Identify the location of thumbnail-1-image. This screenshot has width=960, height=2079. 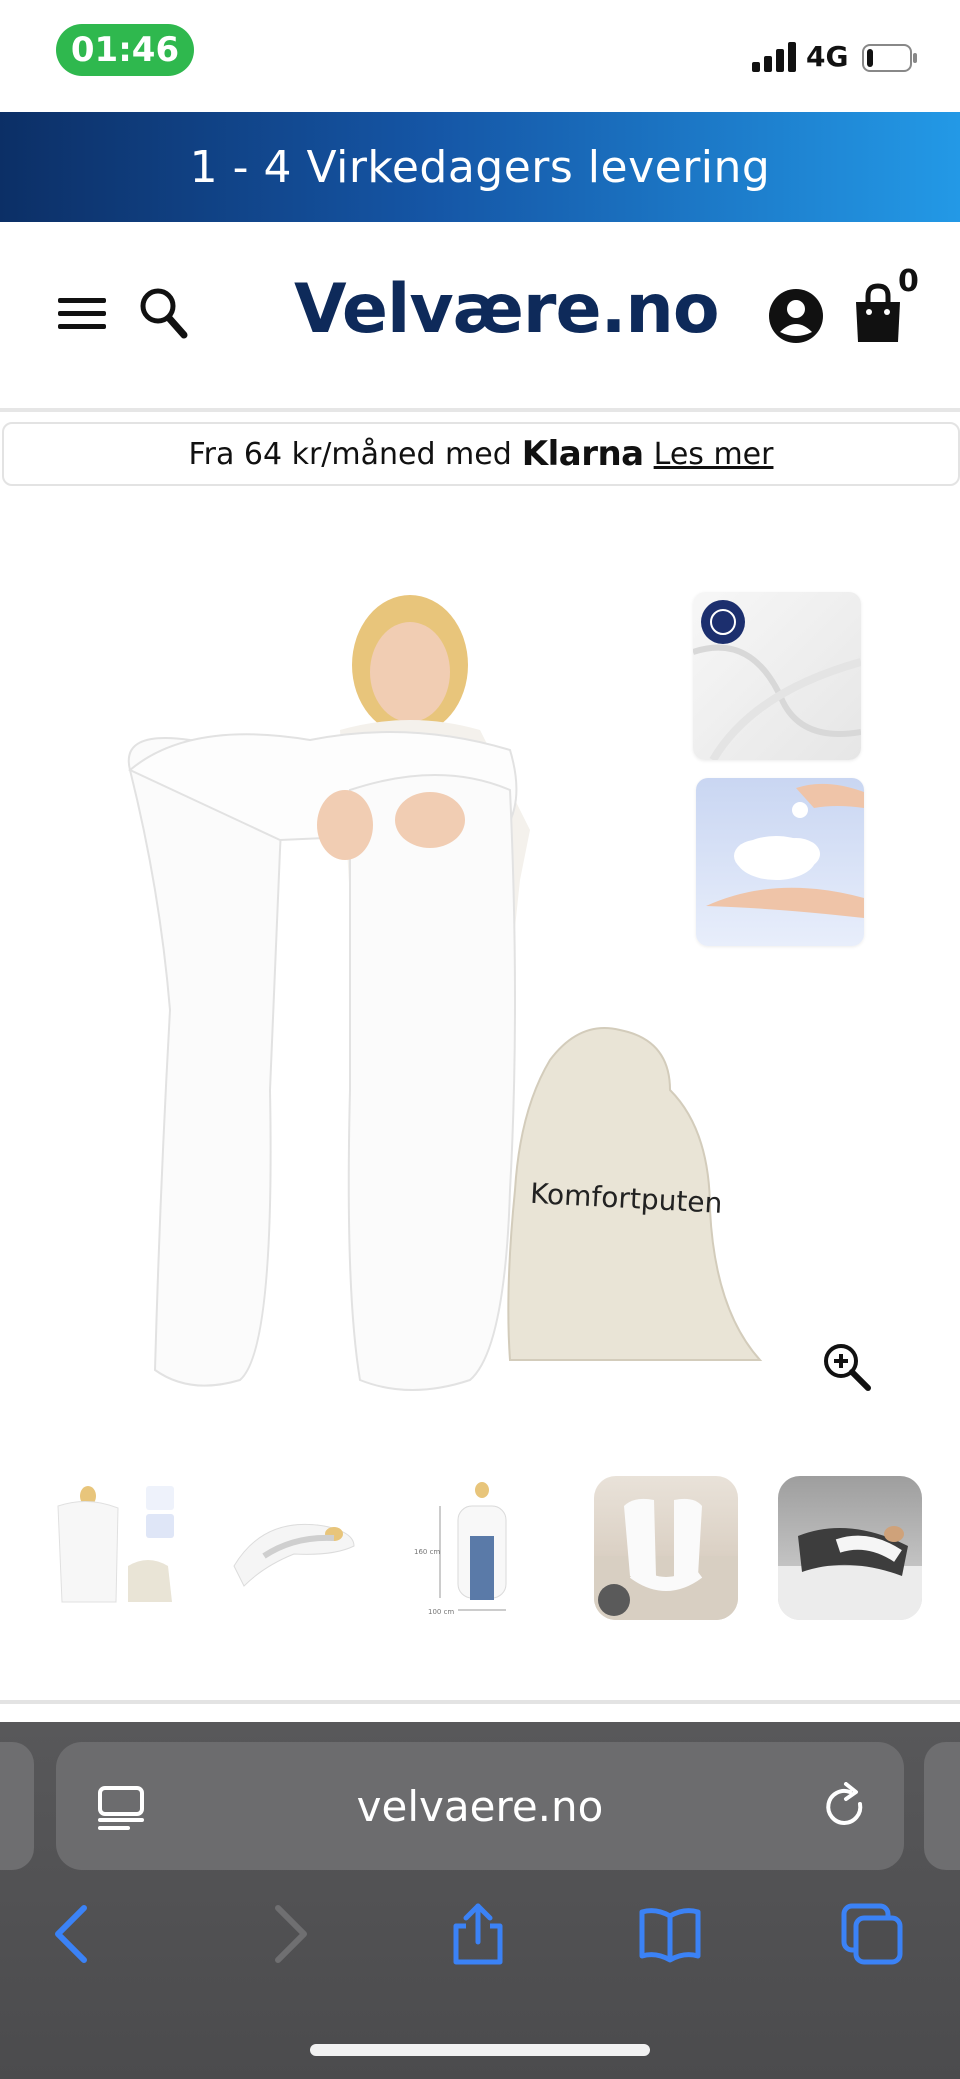
(115, 1544).